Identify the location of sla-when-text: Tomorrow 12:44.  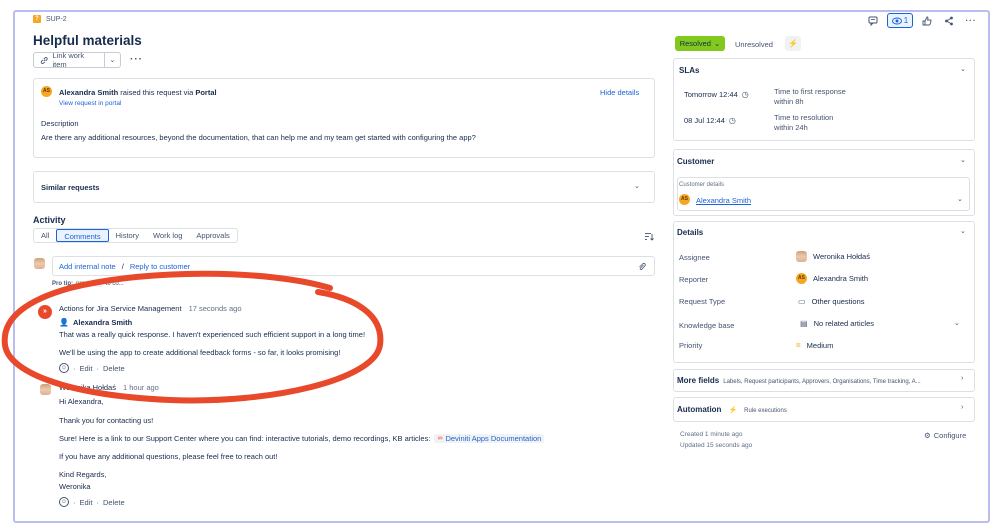
(711, 94).